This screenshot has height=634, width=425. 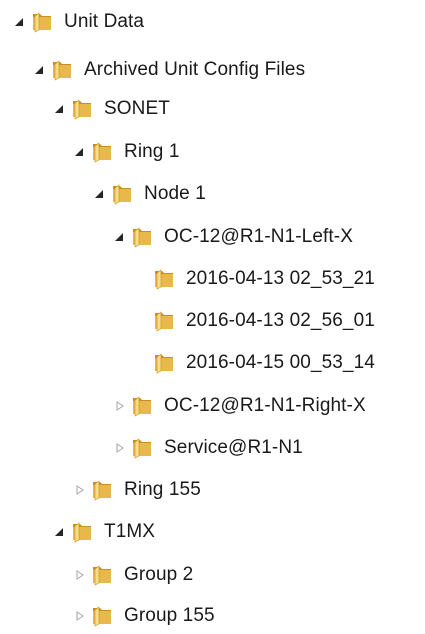 I want to click on tree-item-archived-unit-config-files: Archived Unit Config Files, so click(x=168, y=70).